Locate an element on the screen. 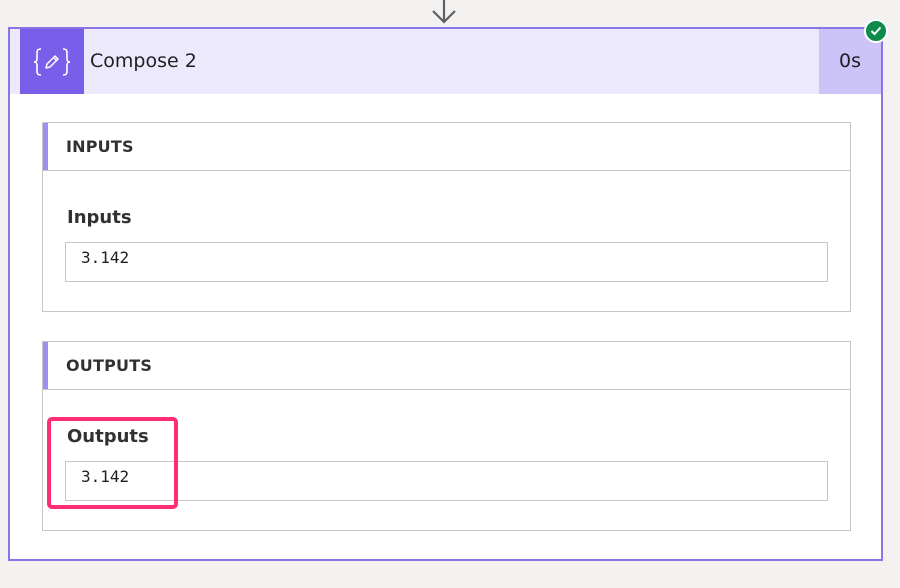 The width and height of the screenshot is (900, 588). inputs-section-header: INPUTS is located at coordinates (446, 147).